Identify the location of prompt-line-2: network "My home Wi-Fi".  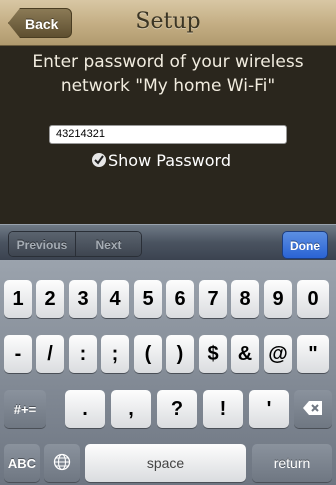
(168, 86).